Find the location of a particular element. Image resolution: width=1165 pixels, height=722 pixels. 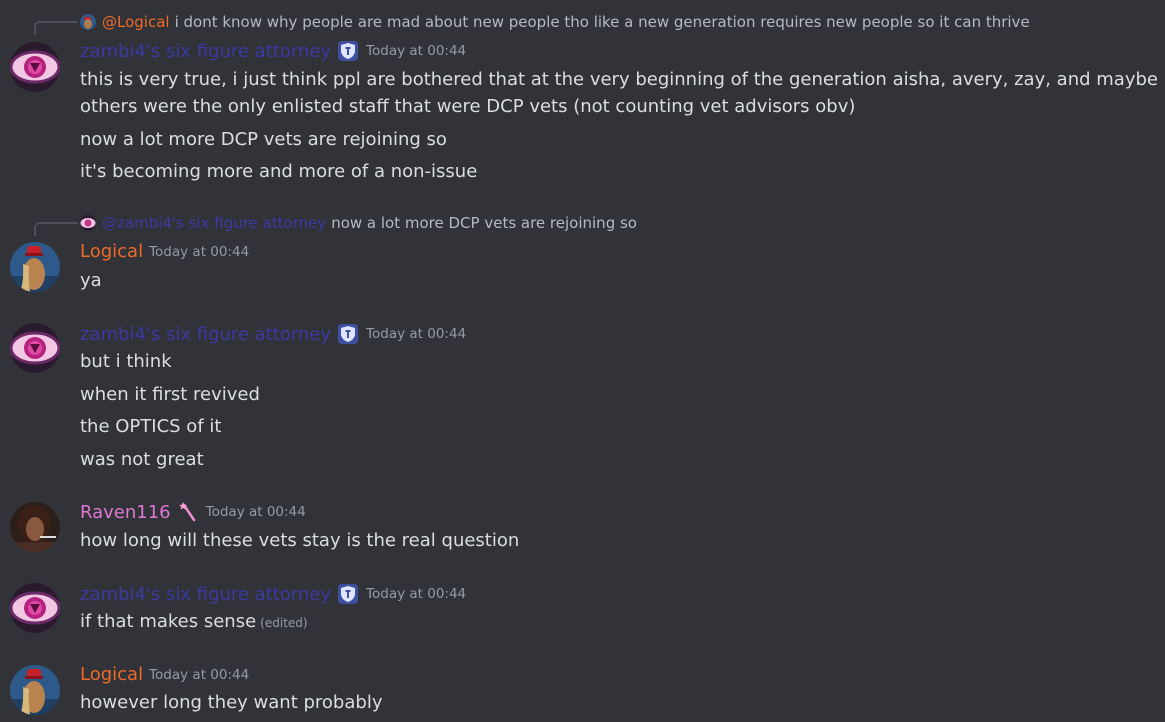

message-header: Raven116 Today at 00:44 is located at coordinates (193, 512).